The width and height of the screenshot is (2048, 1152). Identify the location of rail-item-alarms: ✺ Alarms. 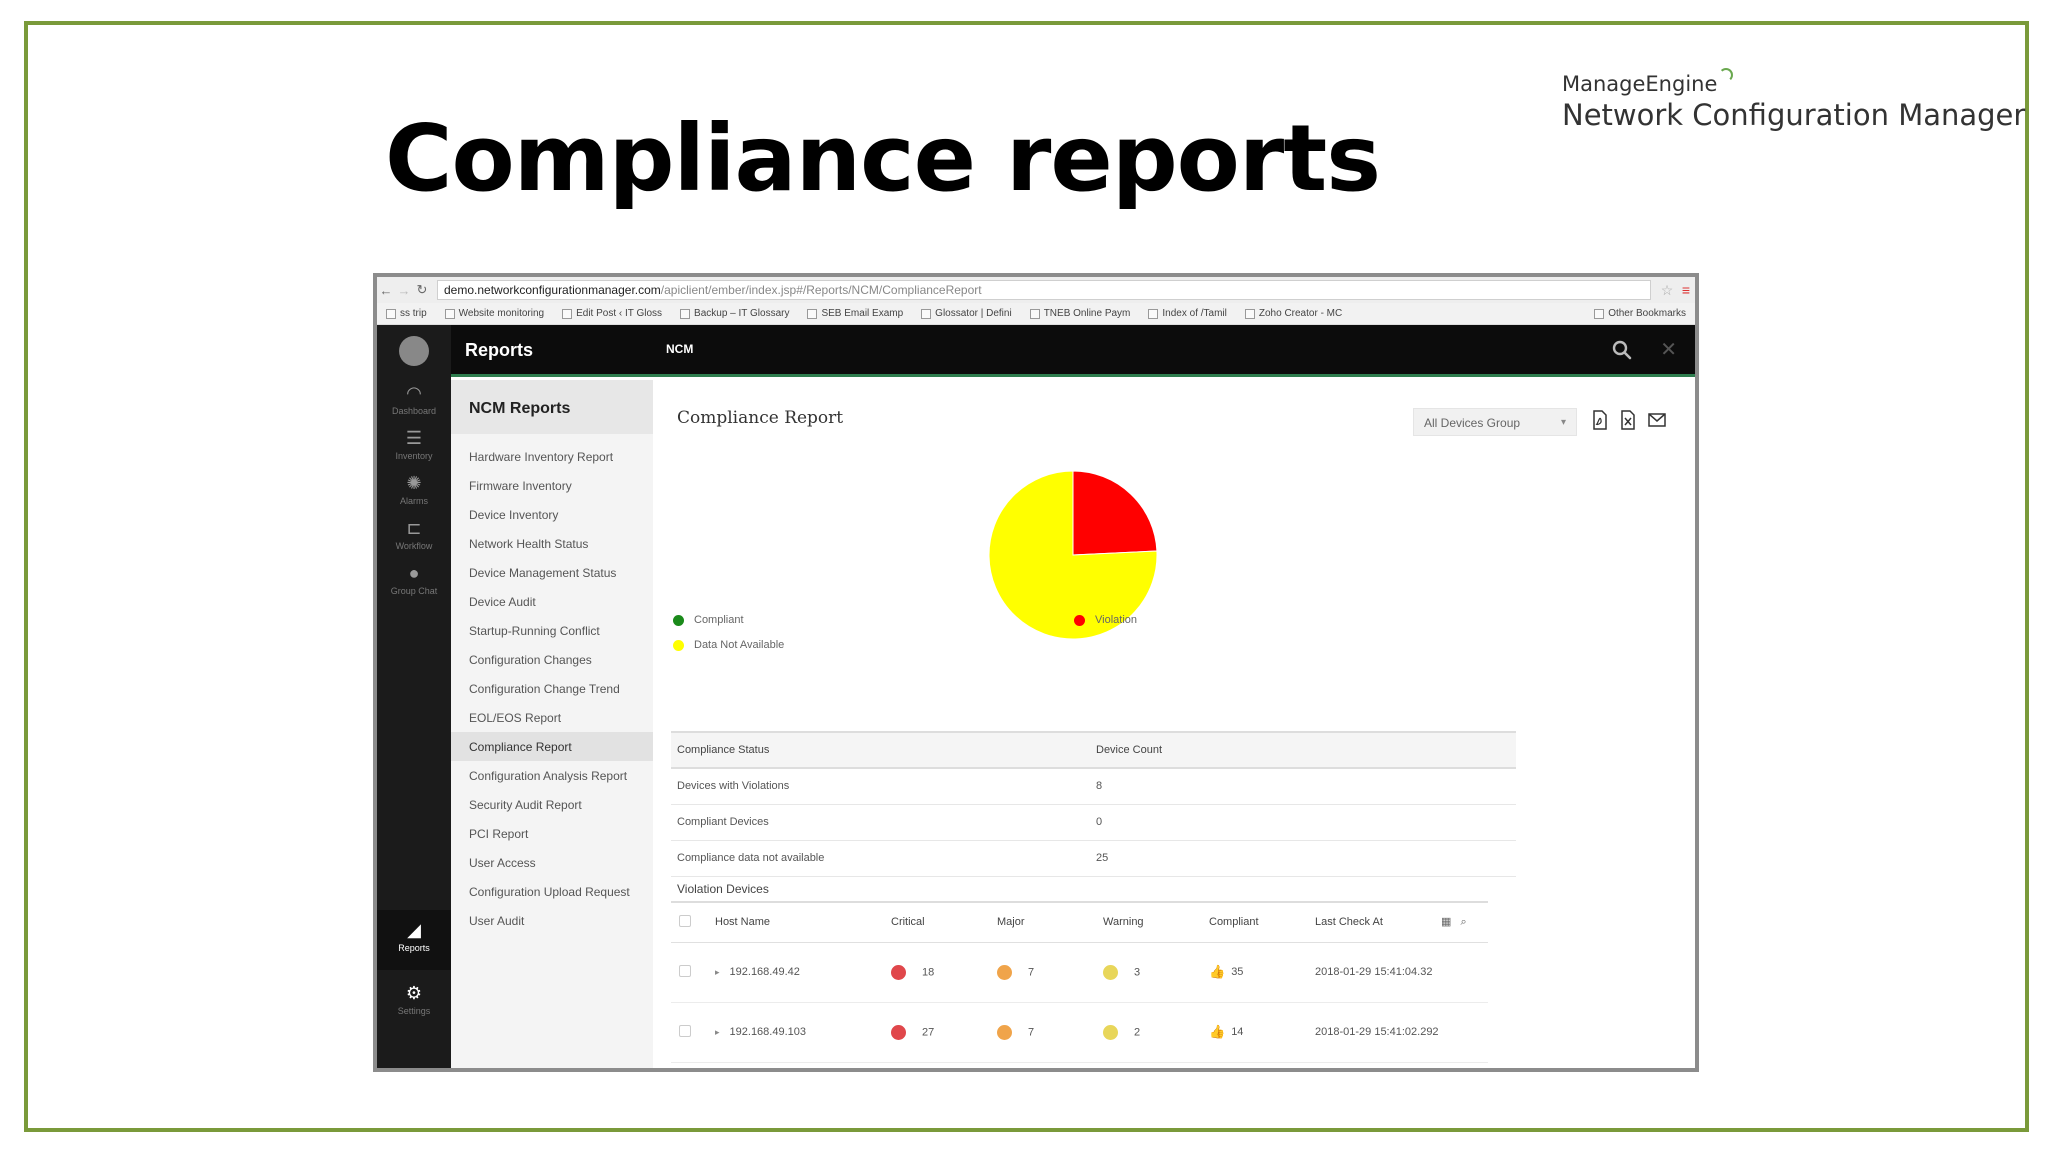
(414, 489).